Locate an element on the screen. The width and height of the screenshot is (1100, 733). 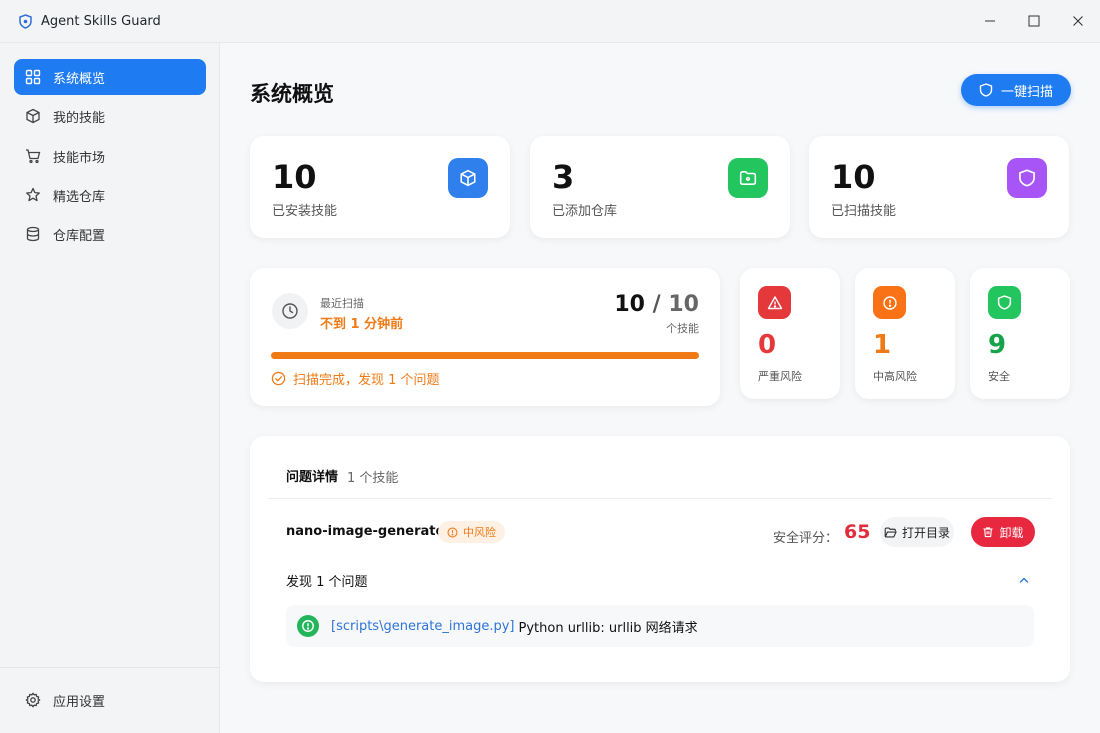
cart-icon is located at coordinates (33, 156).